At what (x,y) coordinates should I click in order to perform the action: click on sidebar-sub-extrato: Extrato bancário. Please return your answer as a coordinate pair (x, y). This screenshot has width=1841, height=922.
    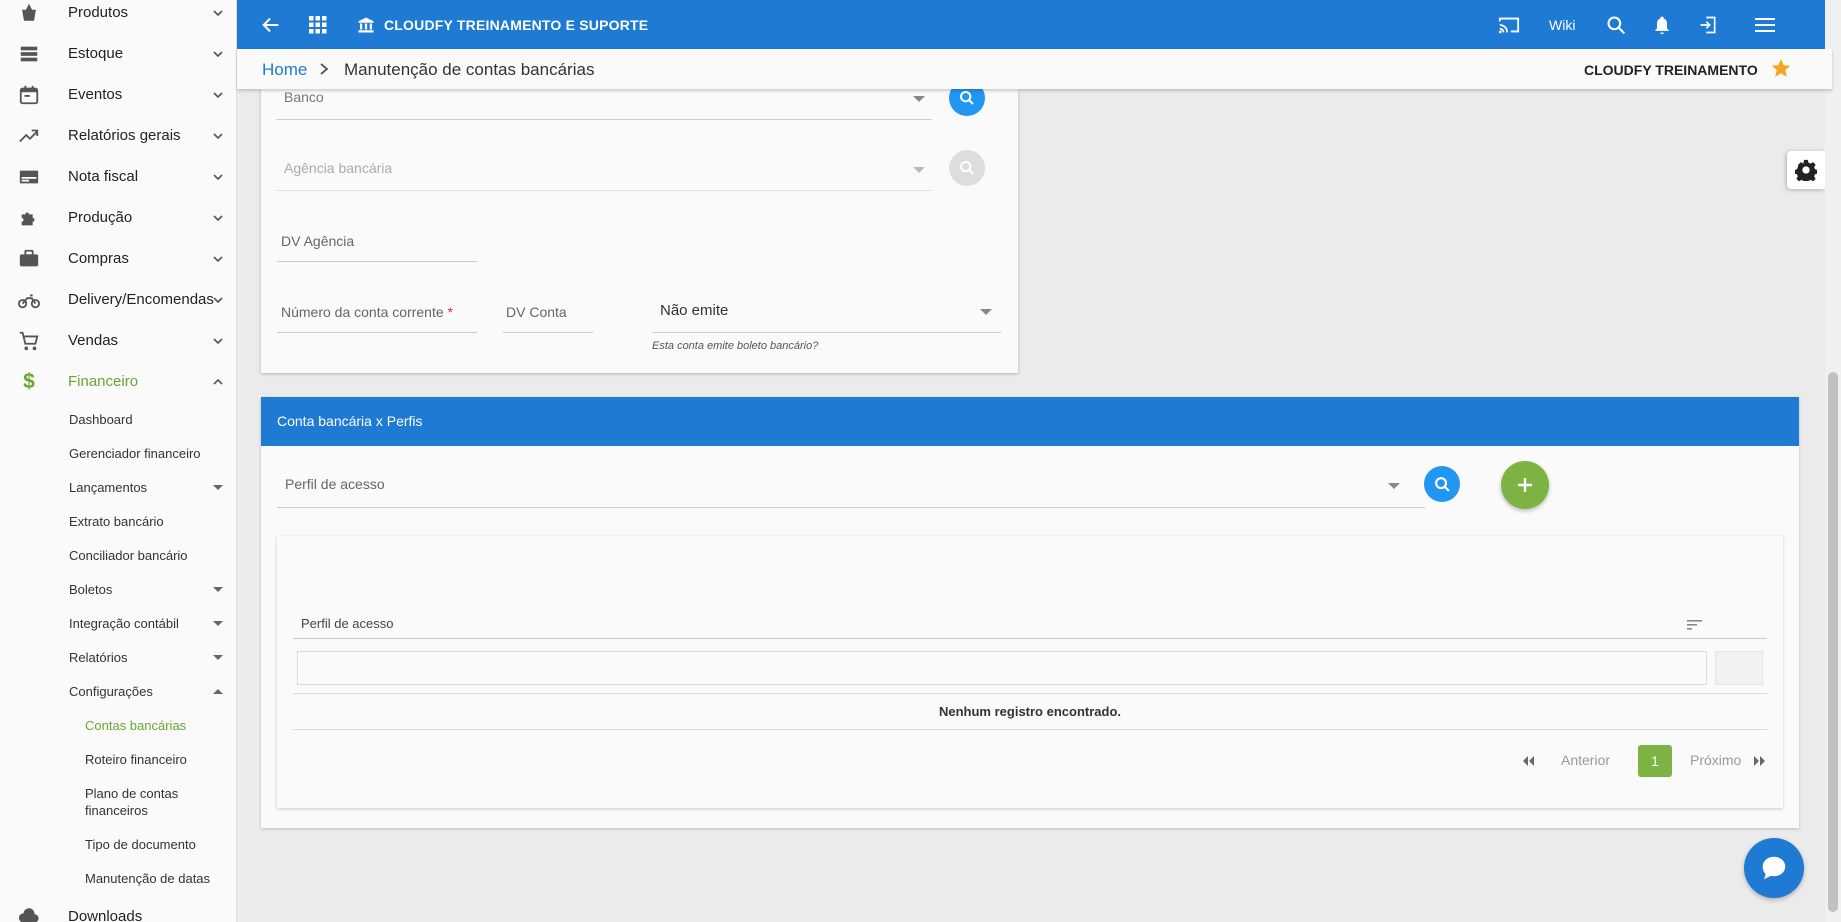
    Looking at the image, I should click on (149, 521).